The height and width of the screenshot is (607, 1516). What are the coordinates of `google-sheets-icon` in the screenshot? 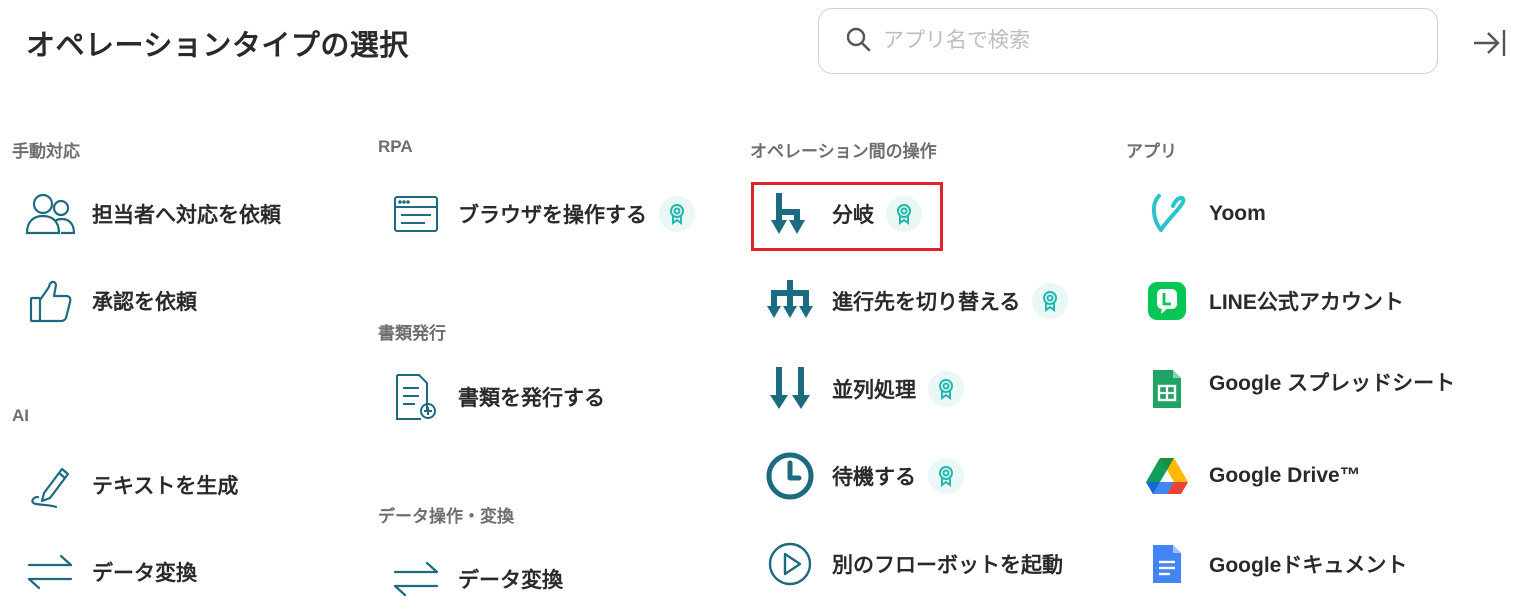 It's located at (1167, 389).